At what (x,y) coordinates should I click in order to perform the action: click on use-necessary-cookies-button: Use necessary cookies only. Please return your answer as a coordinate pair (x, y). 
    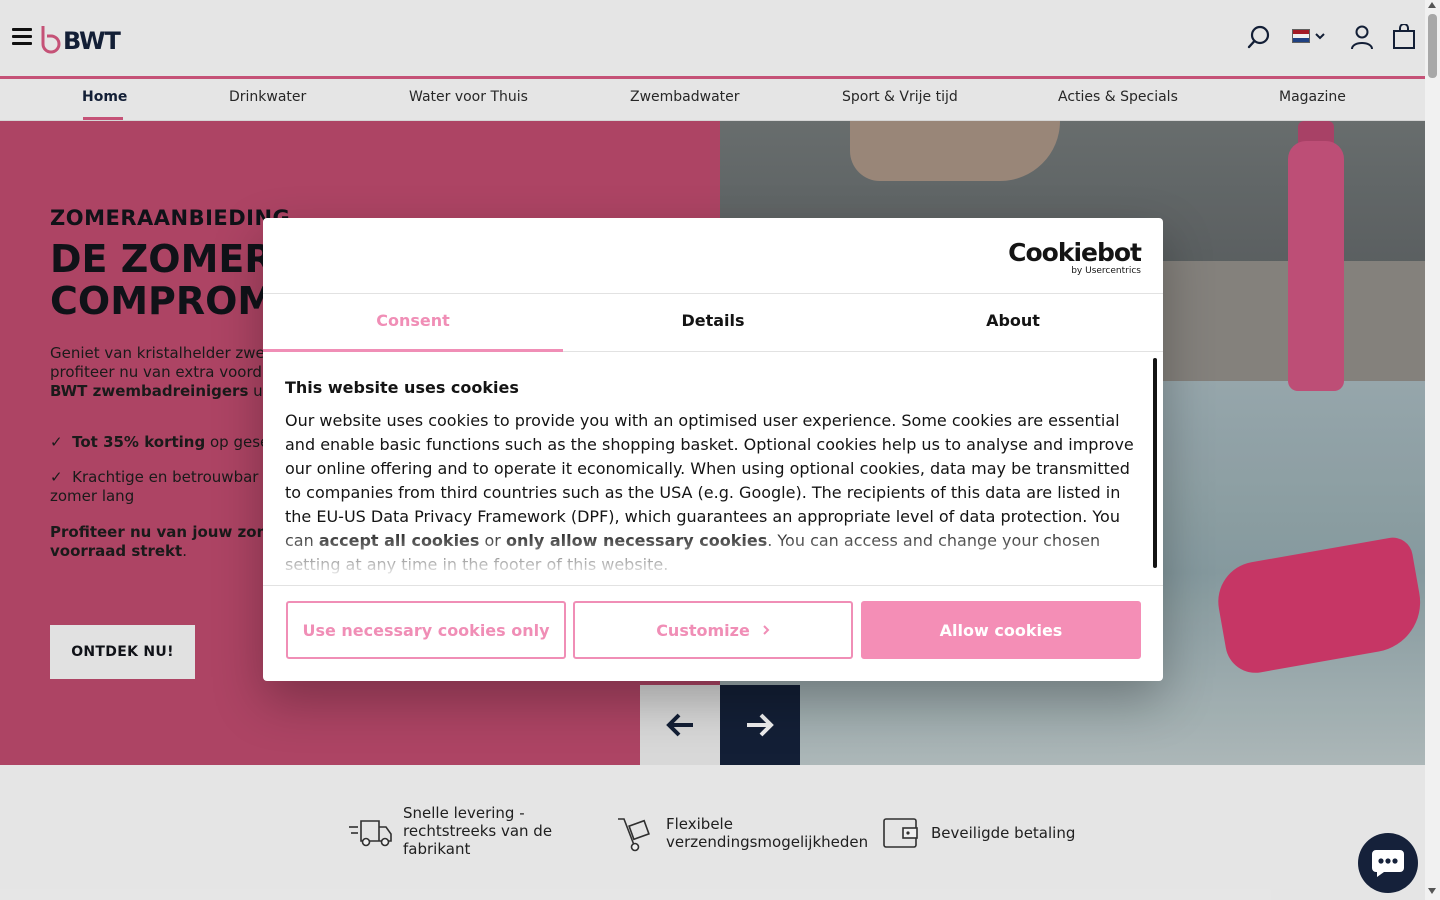
    Looking at the image, I should click on (426, 630).